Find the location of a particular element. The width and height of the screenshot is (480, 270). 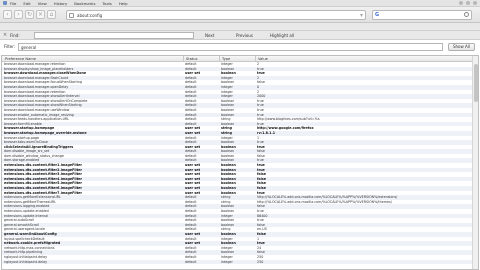

menu-view: View is located at coordinates (42, 3).